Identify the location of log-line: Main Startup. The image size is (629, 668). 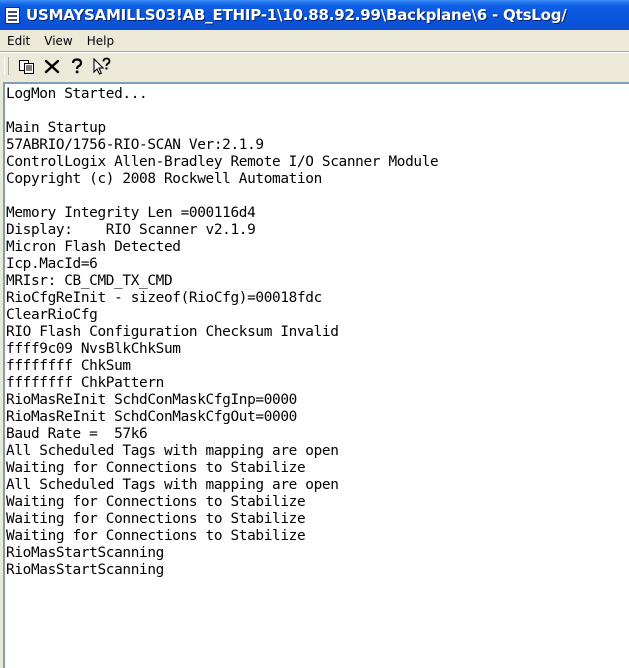
(56, 128).